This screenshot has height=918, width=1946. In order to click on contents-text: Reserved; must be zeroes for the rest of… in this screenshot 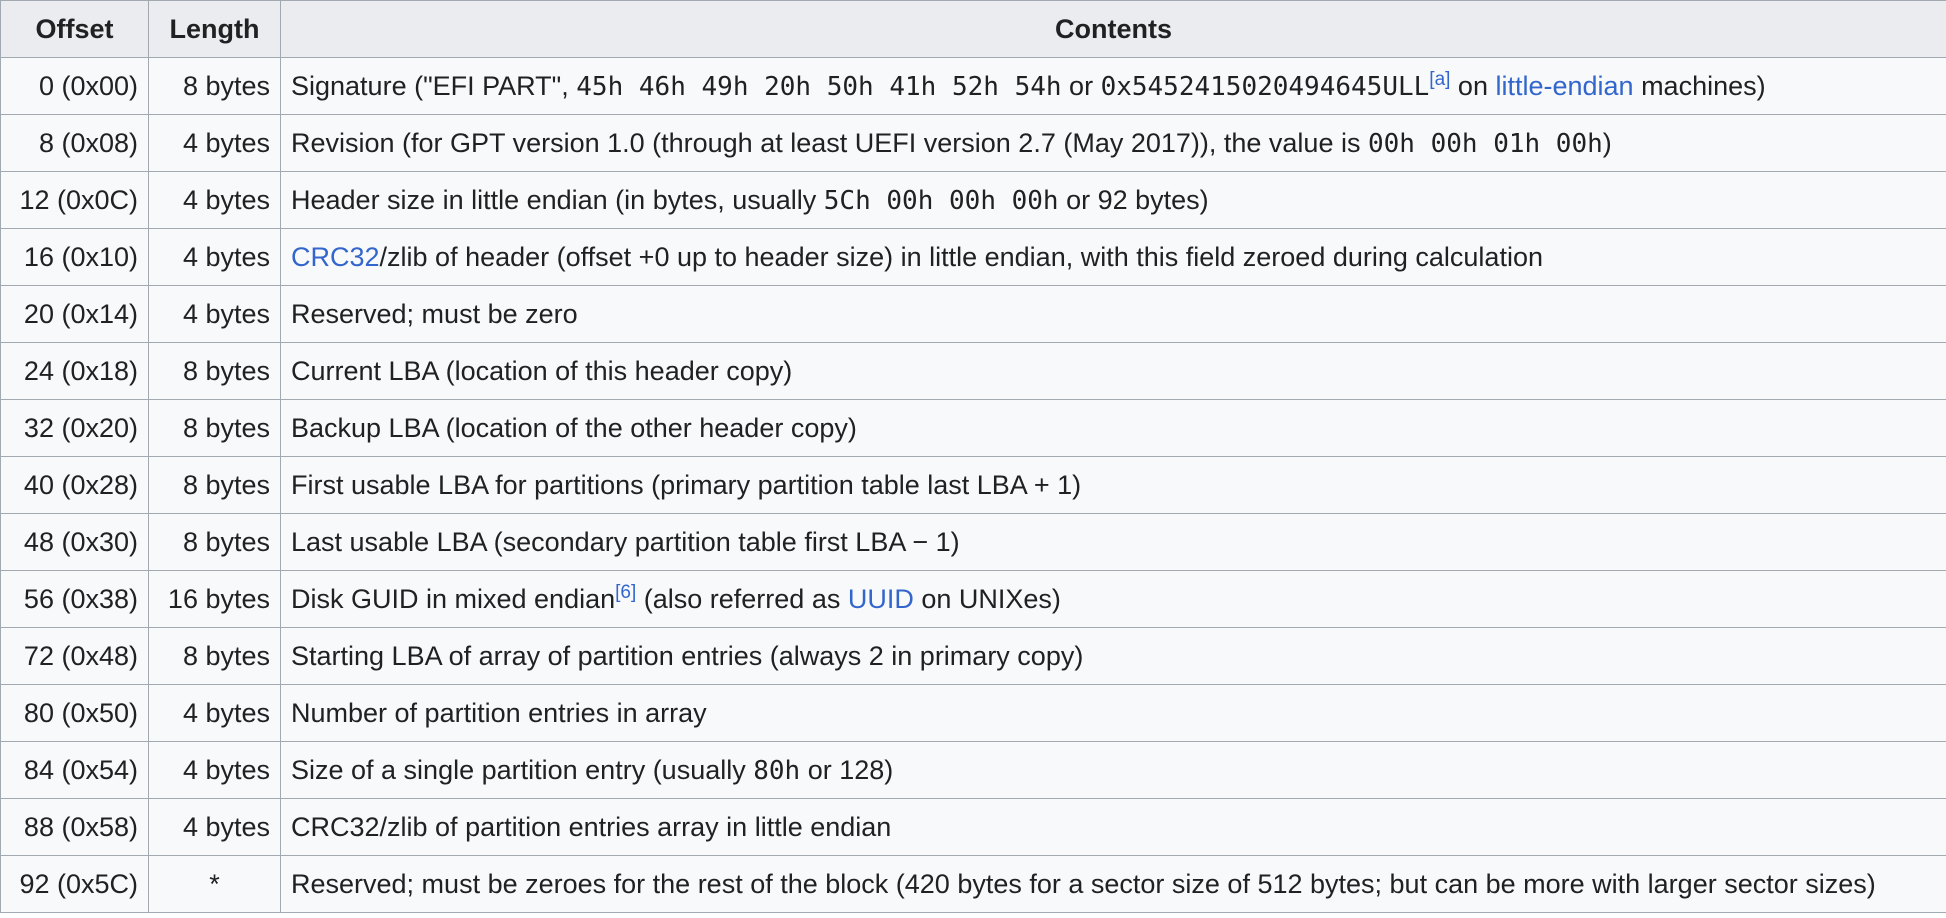, I will do `click(1083, 883)`.